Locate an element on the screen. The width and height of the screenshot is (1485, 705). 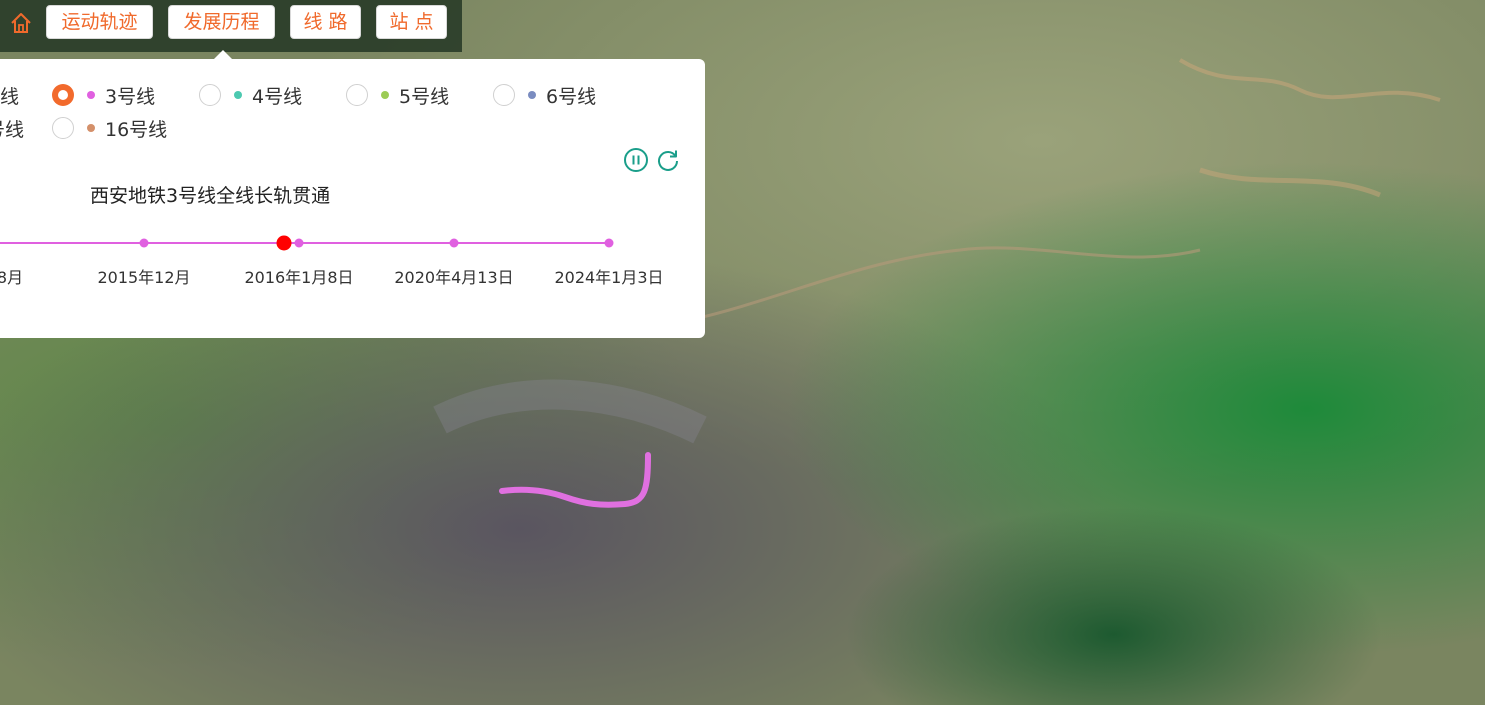
timeline-current-marker is located at coordinates (284, 243).